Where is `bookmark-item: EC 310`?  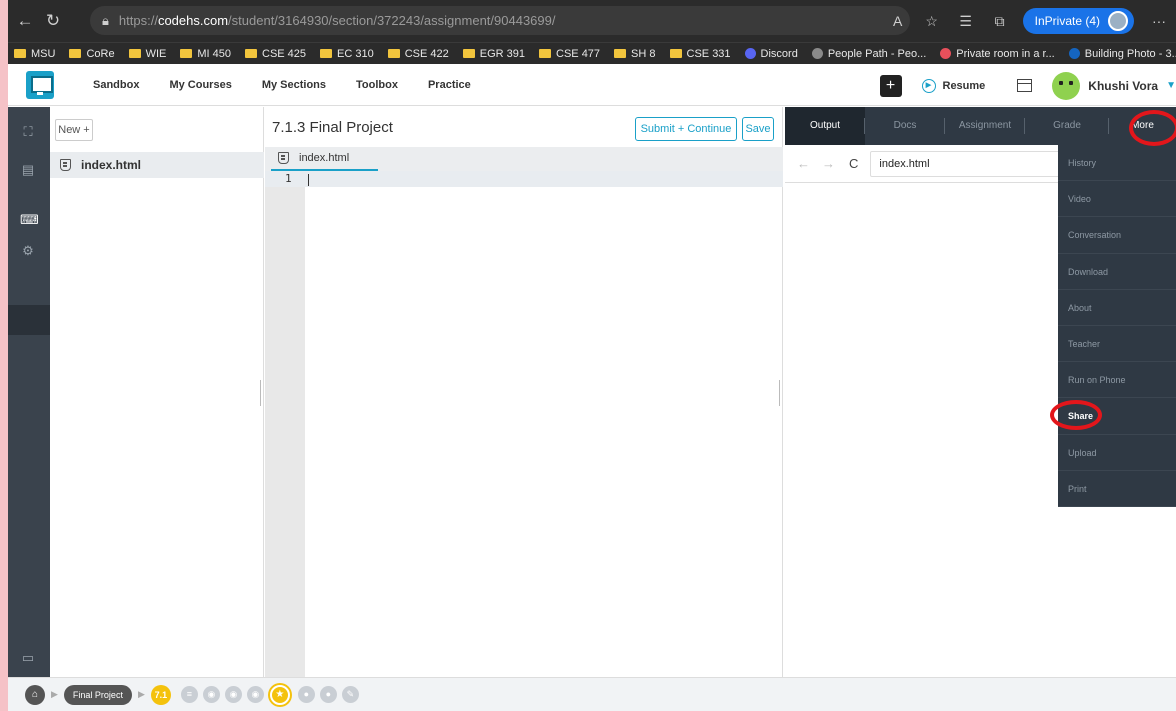 bookmark-item: EC 310 is located at coordinates (347, 54).